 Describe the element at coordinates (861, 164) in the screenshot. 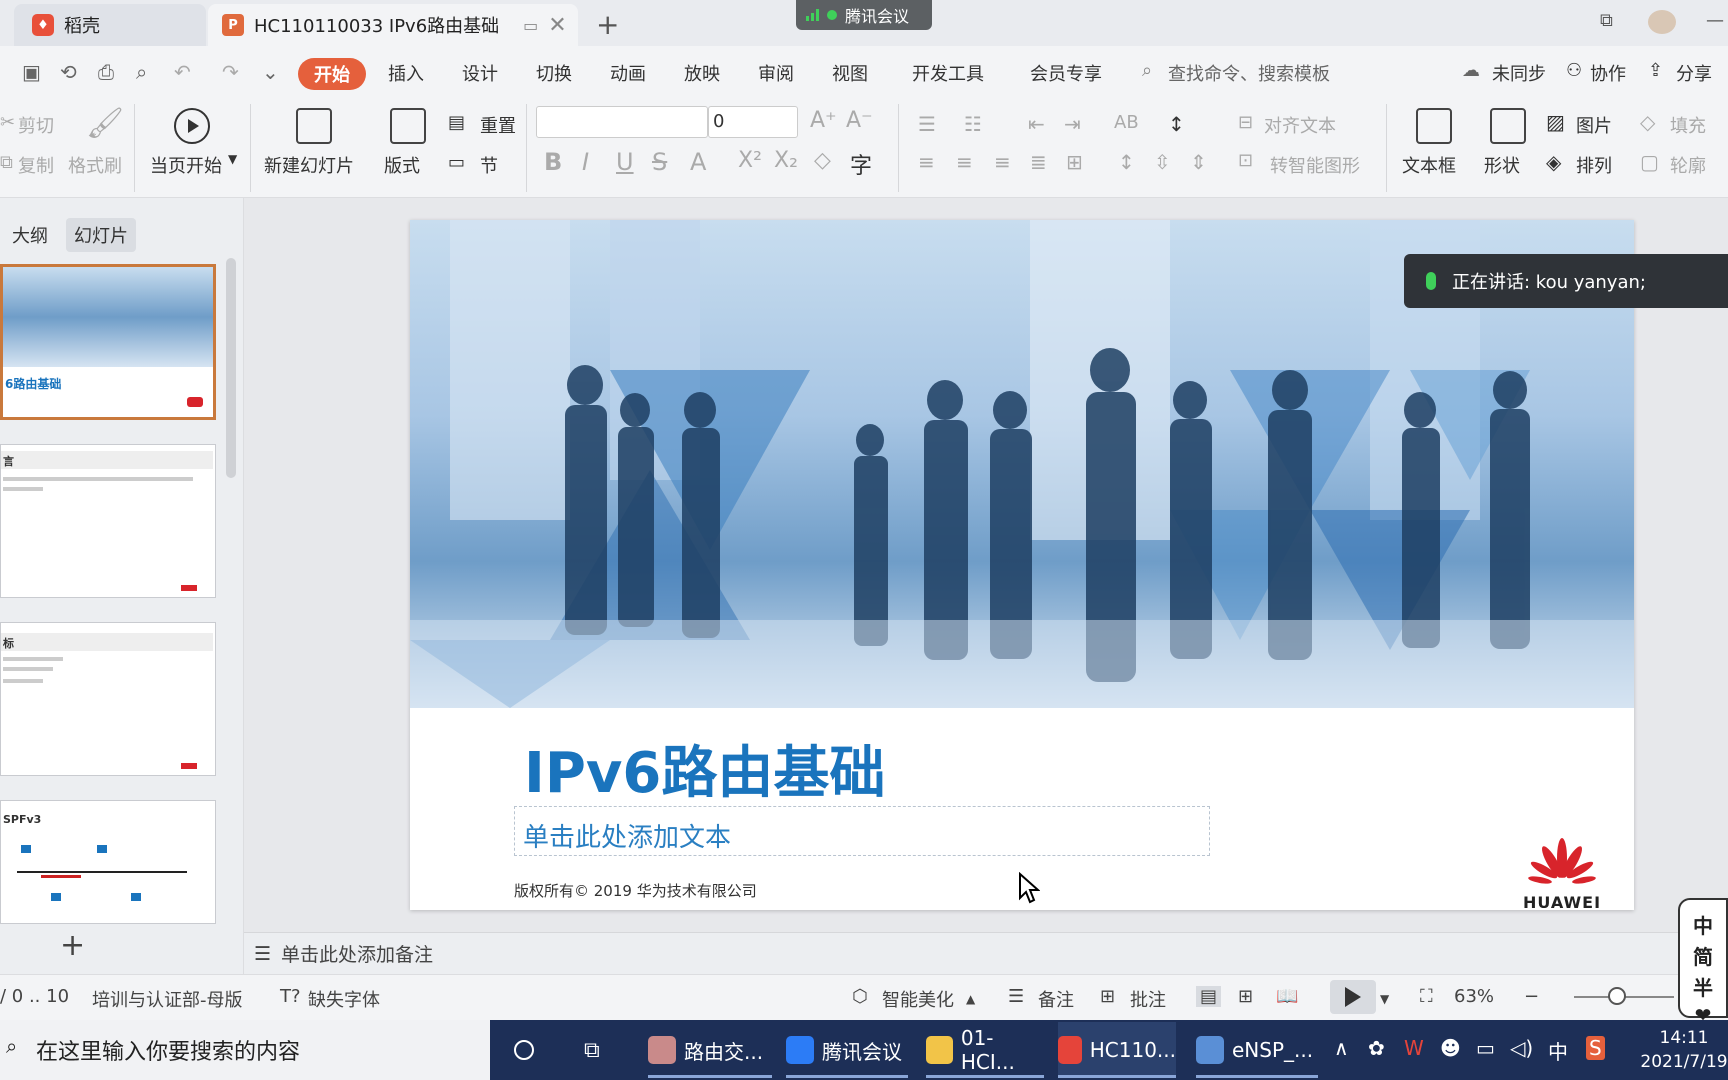

I see `phonetic-icon: 字` at that location.